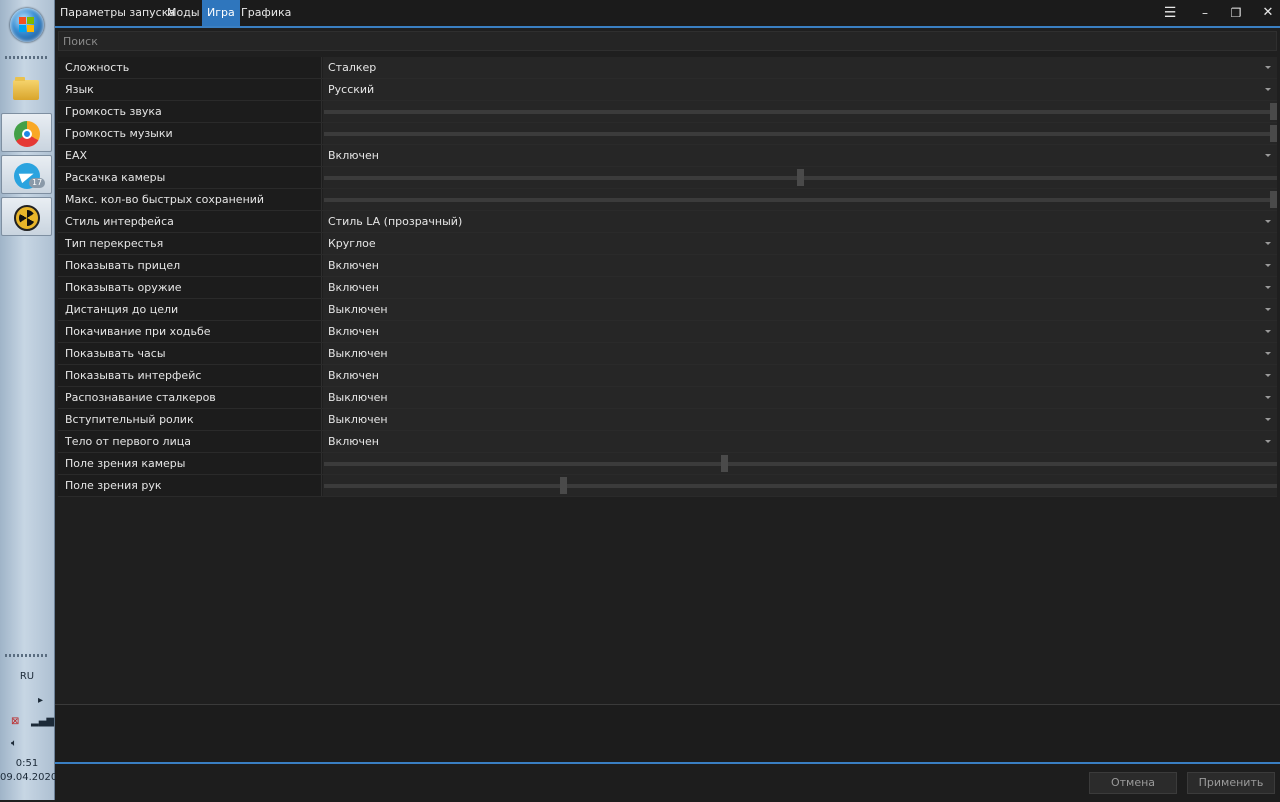 This screenshot has width=1280, height=802. Describe the element at coordinates (28, 400) in the screenshot. I see `taskbar: 17 RU ▸ ⊠ ▂▄▆ 🔈︎ 0:51 09.04.2020` at that location.